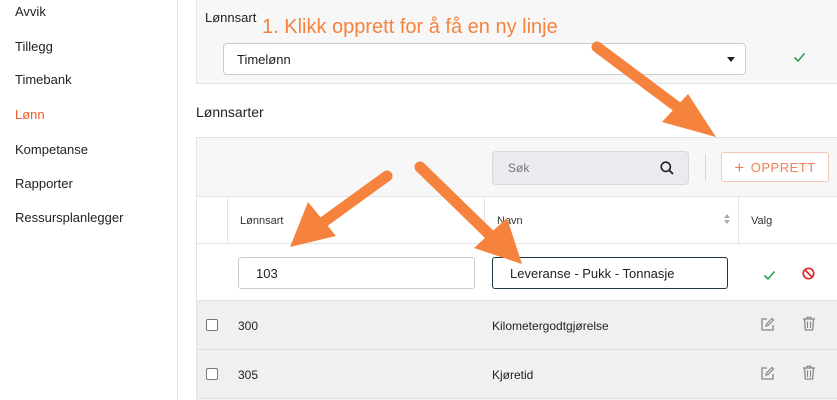 The image size is (837, 400). Describe the element at coordinates (788, 220) in the screenshot. I see `column-header-valg: Valg` at that location.